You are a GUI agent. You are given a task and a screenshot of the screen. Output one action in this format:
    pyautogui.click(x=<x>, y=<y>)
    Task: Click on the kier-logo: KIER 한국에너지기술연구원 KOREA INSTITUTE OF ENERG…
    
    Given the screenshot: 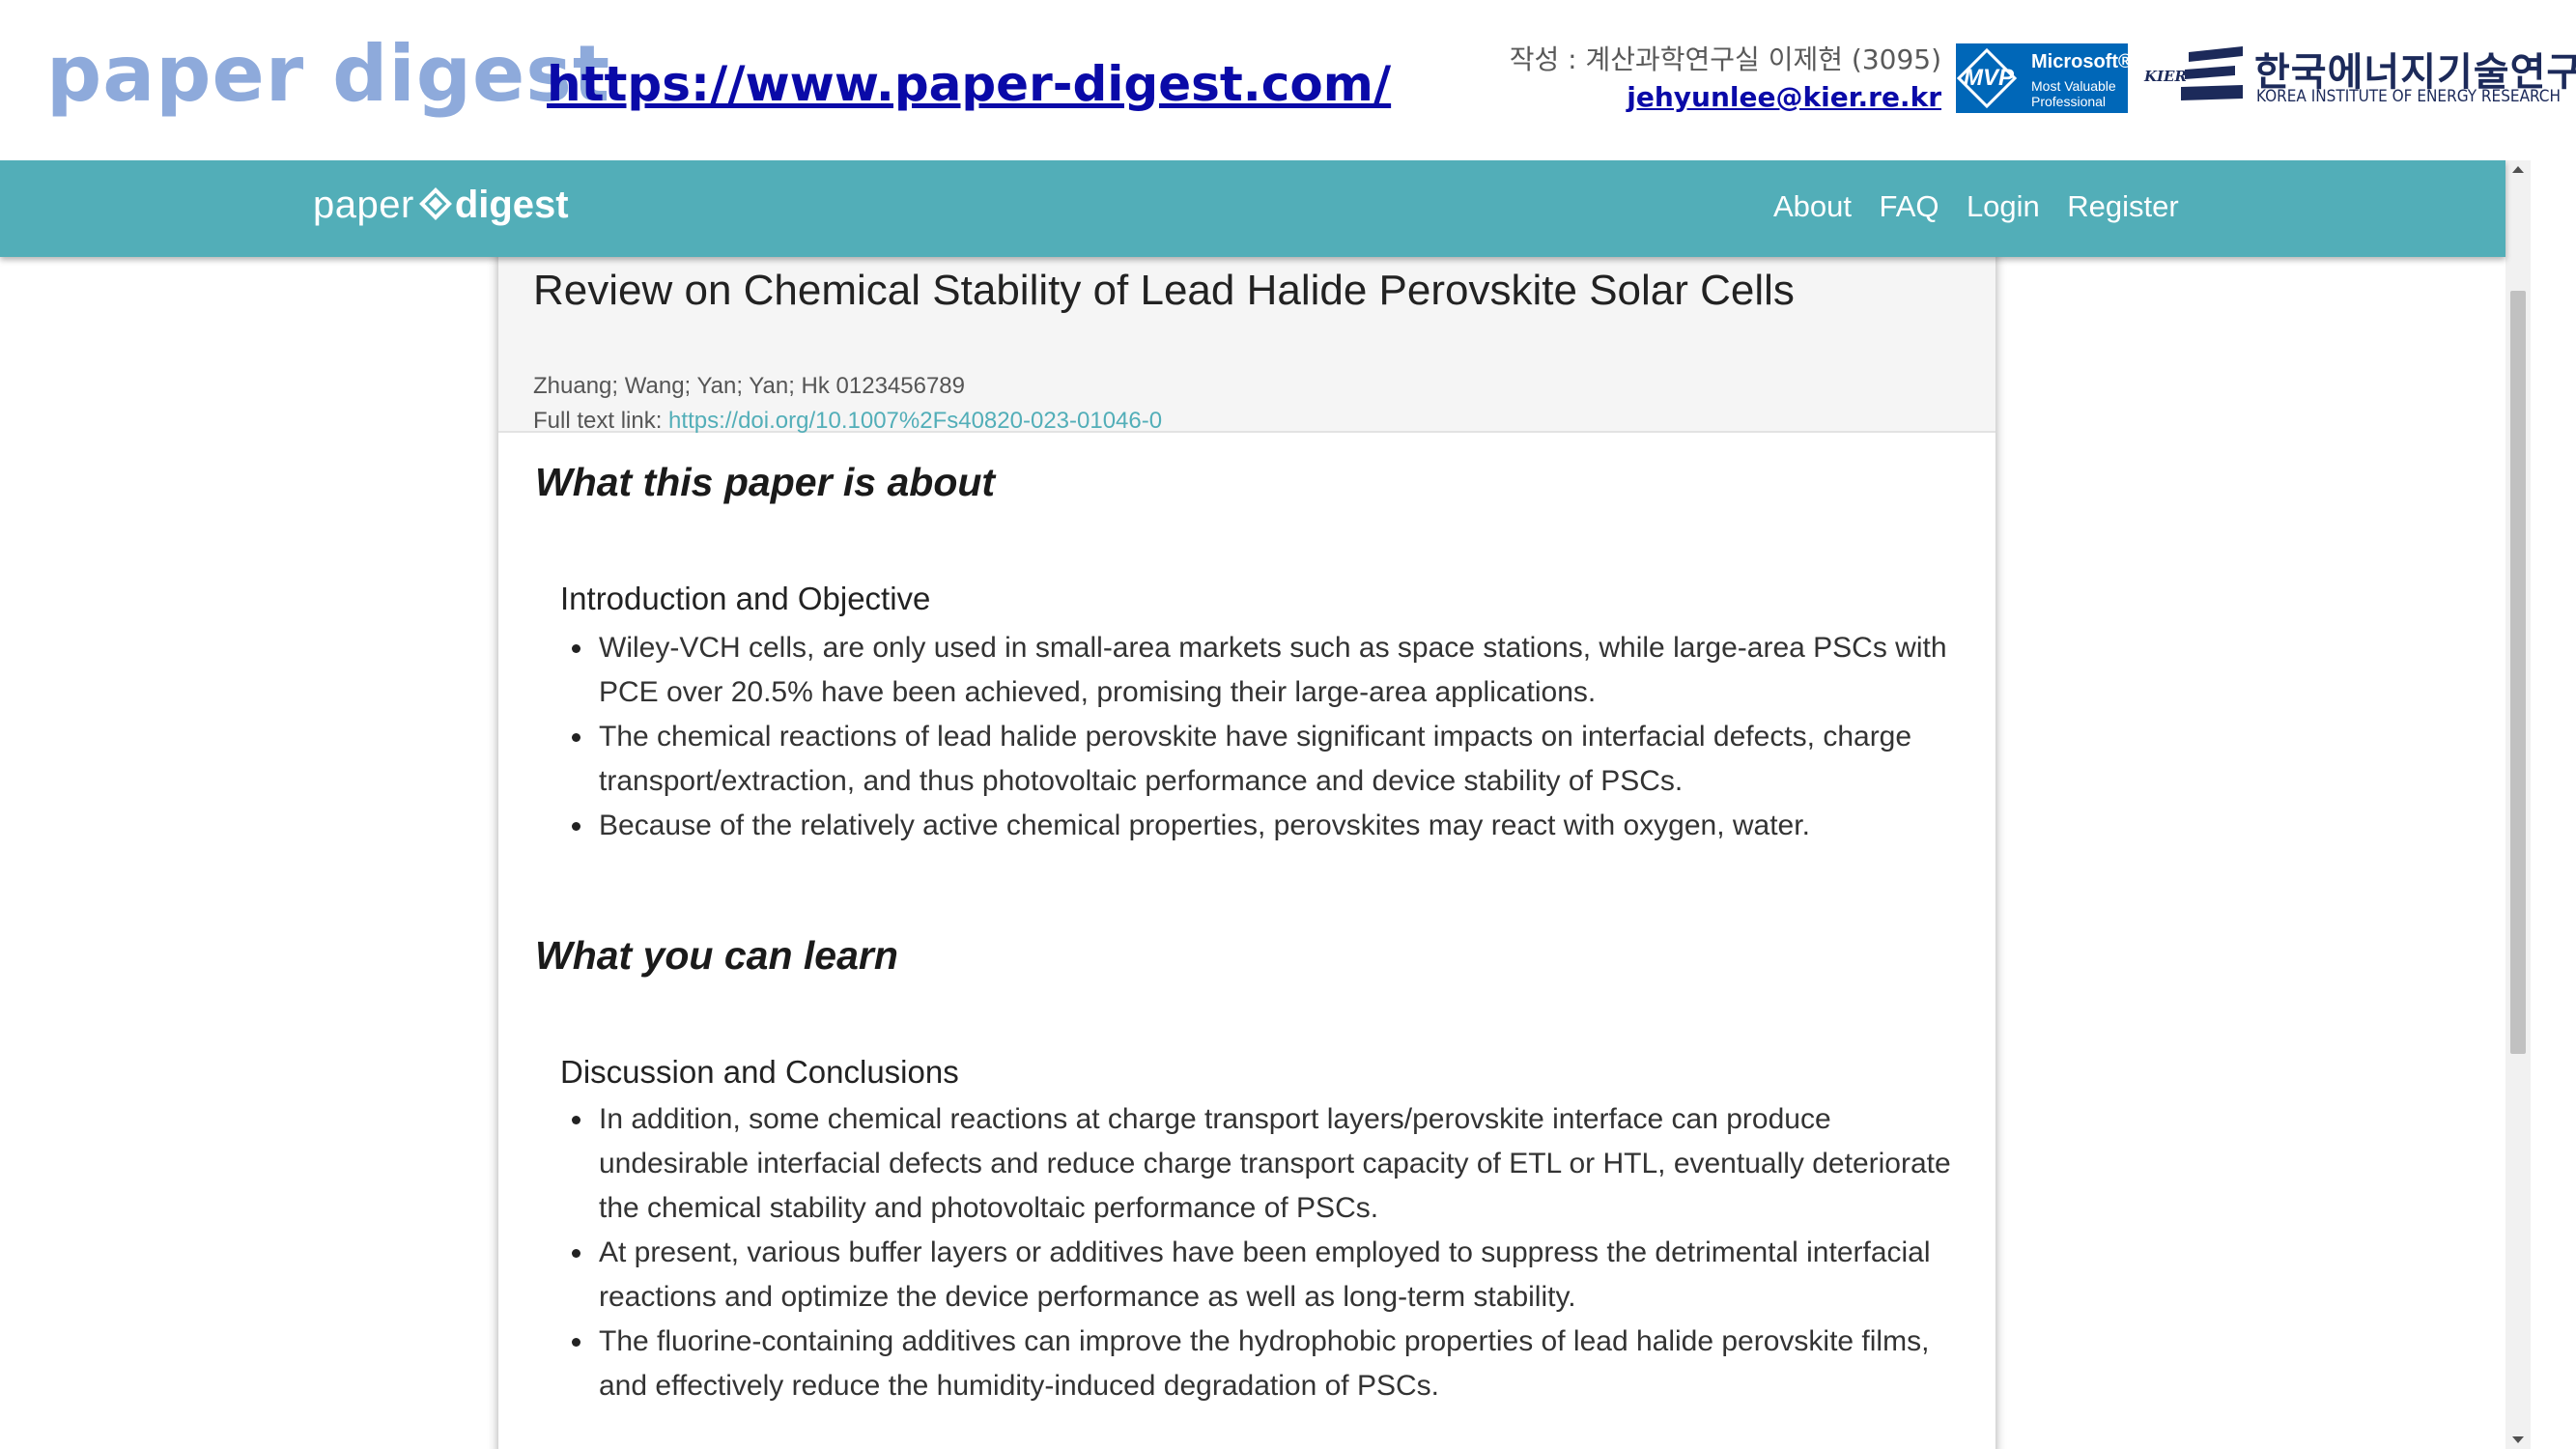 What is the action you would take?
    pyautogui.click(x=2359, y=77)
    